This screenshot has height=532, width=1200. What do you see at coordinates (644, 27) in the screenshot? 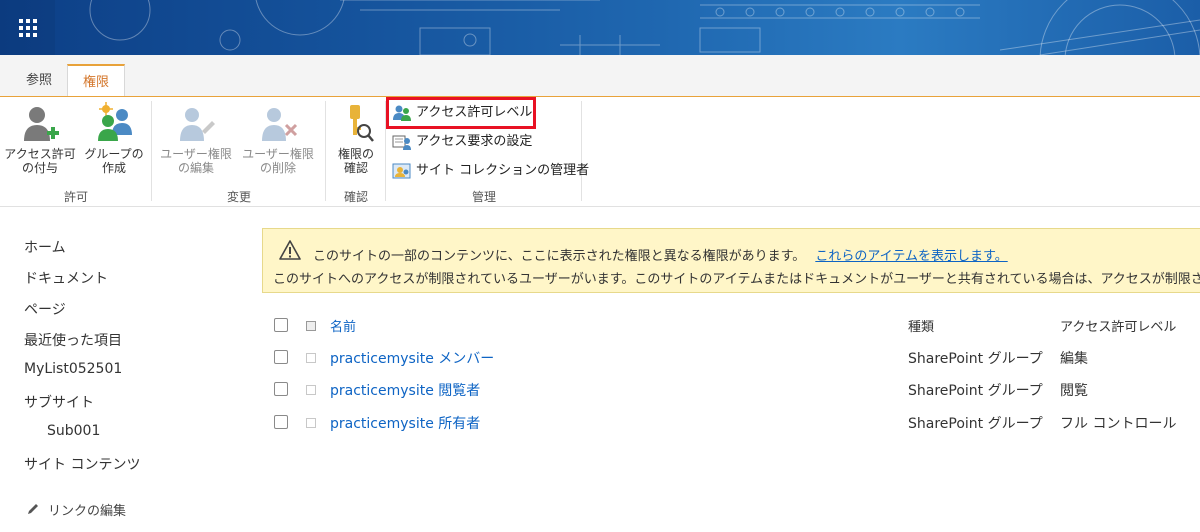
I see `header-banner-pattern` at bounding box center [644, 27].